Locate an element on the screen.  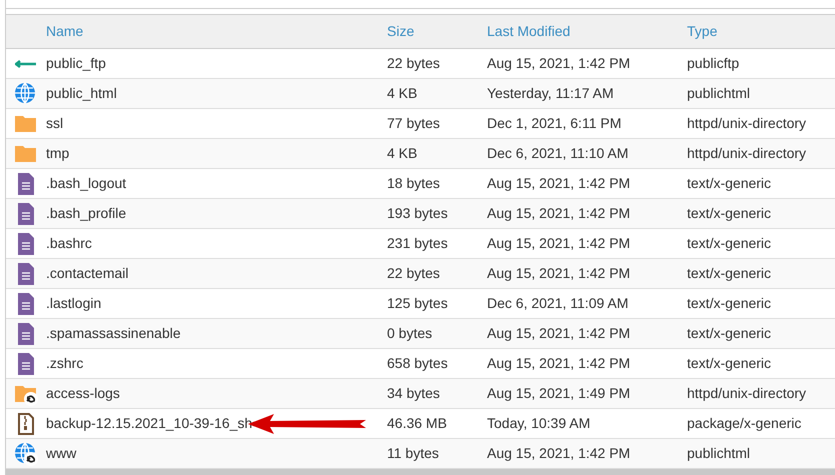
file-name: public_html is located at coordinates (81, 93).